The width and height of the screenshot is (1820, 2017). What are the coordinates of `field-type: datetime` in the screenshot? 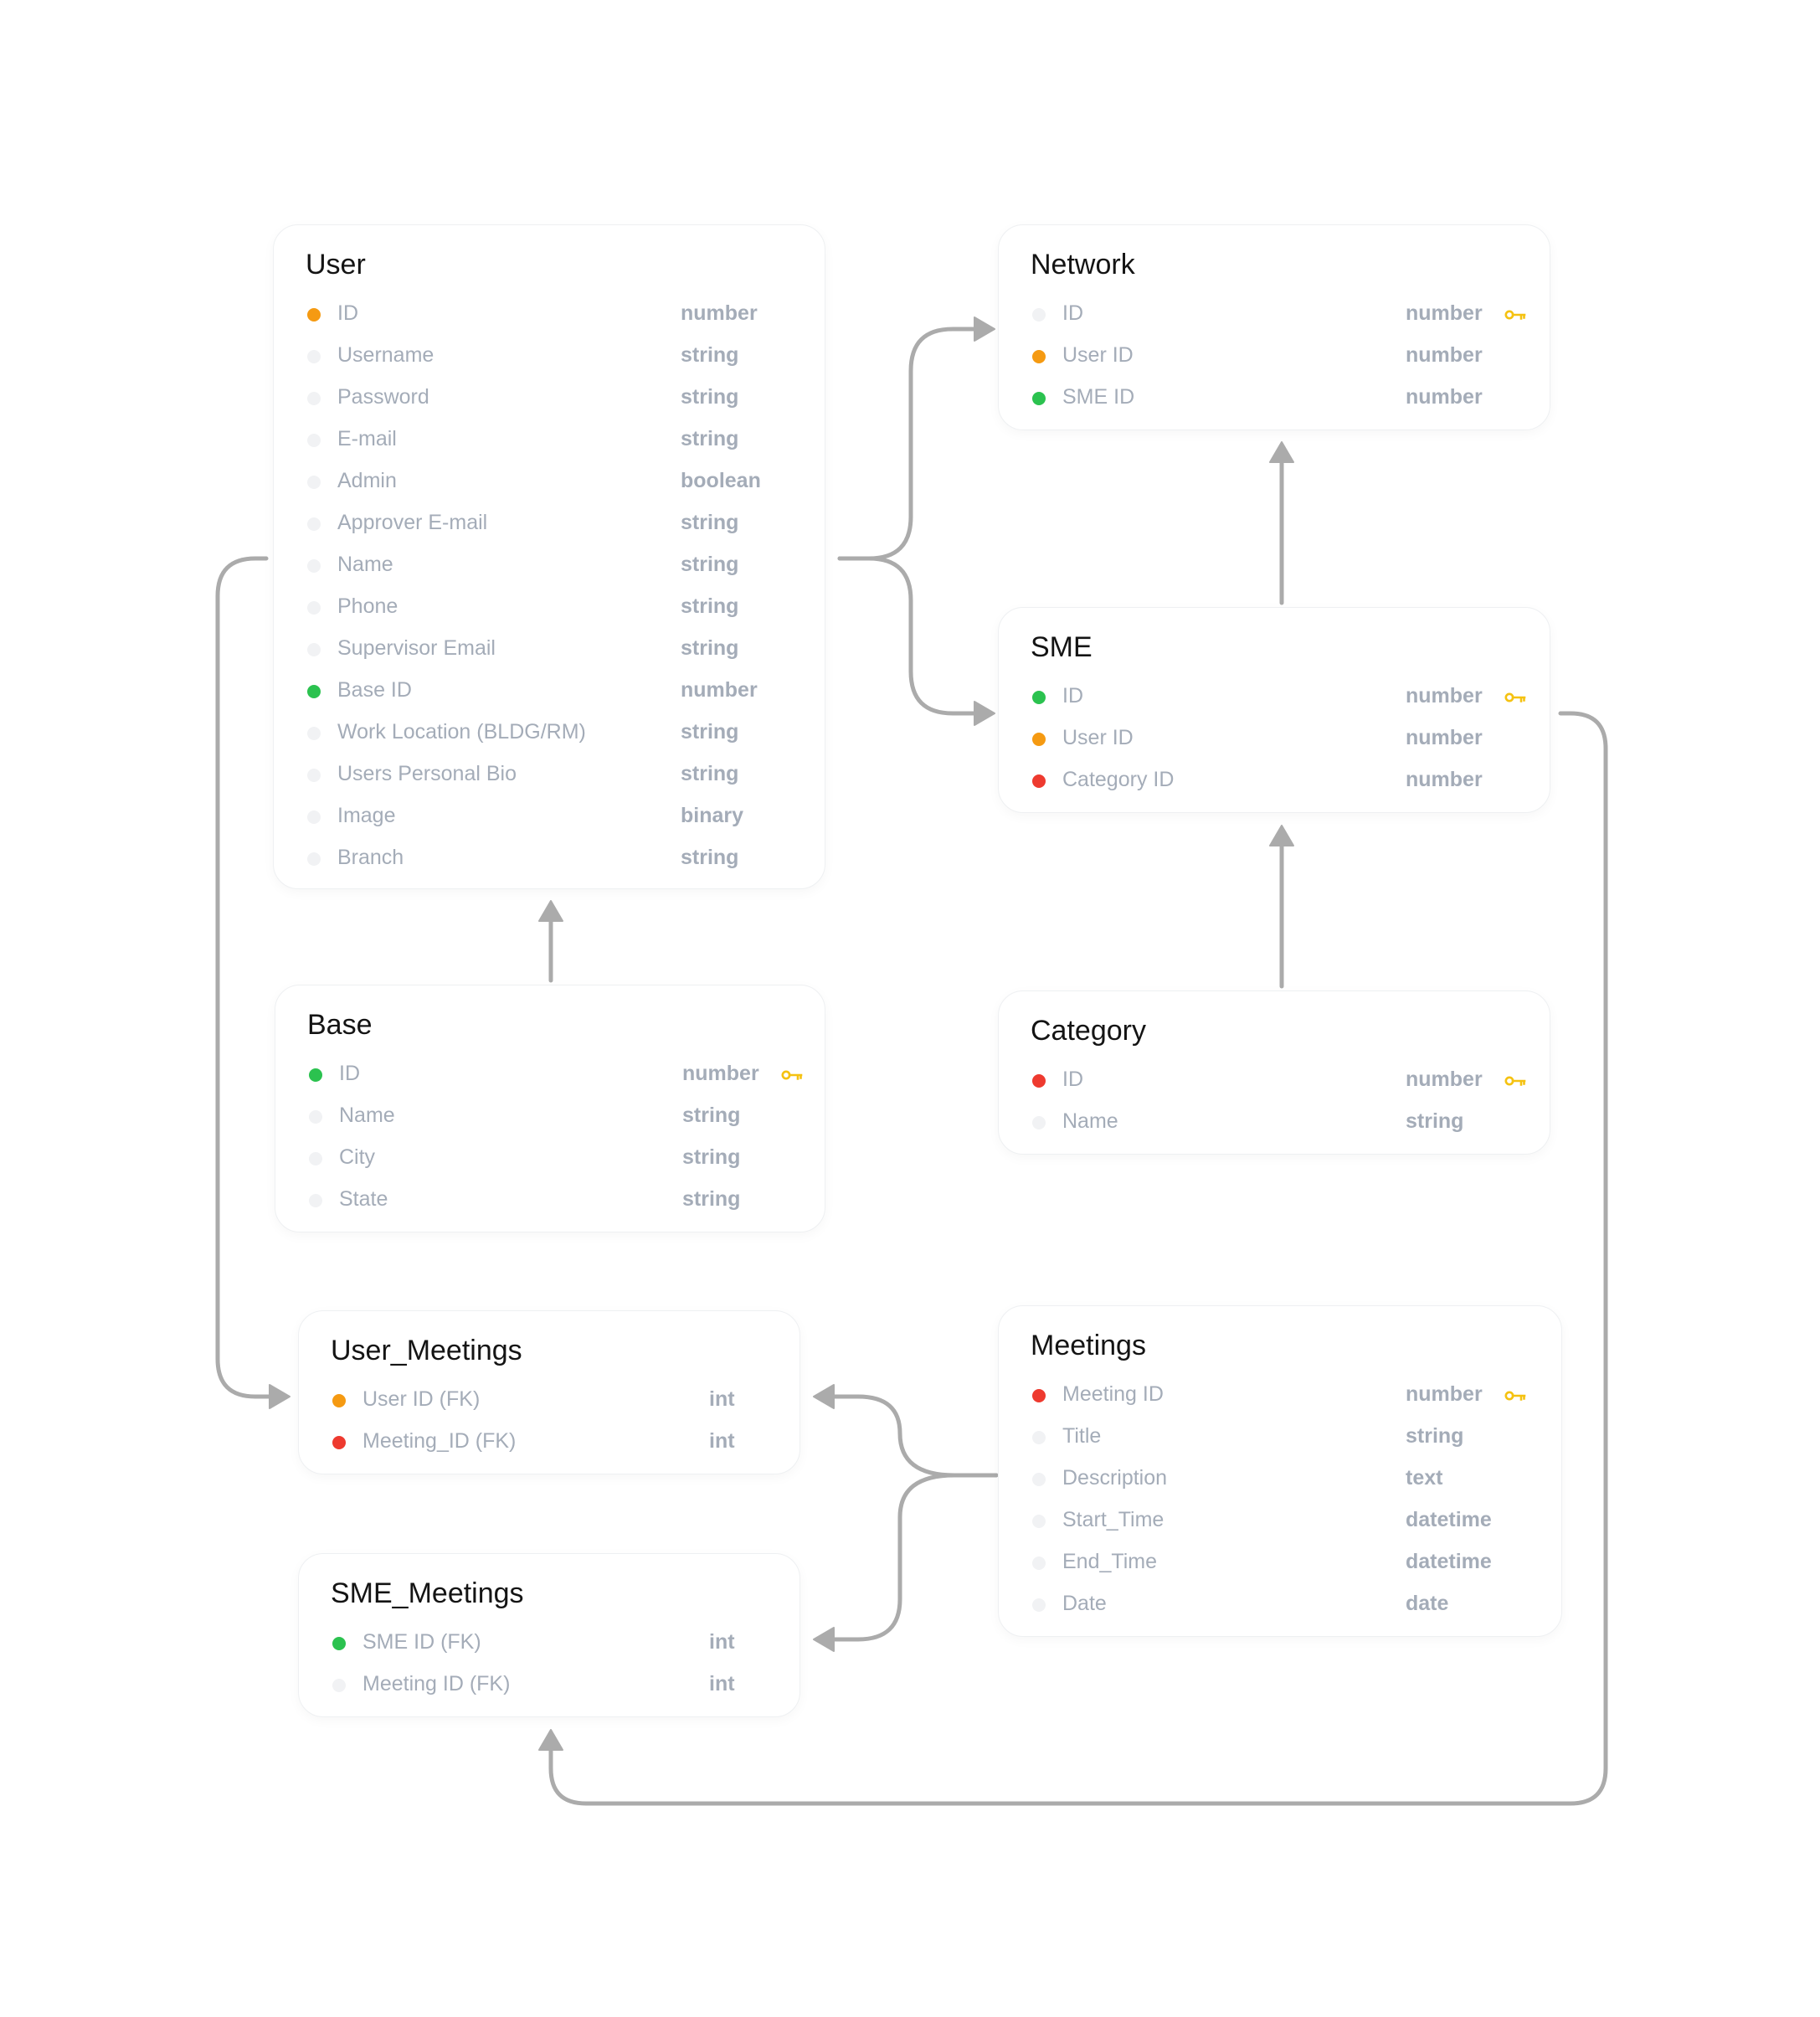 It's located at (1449, 1561).